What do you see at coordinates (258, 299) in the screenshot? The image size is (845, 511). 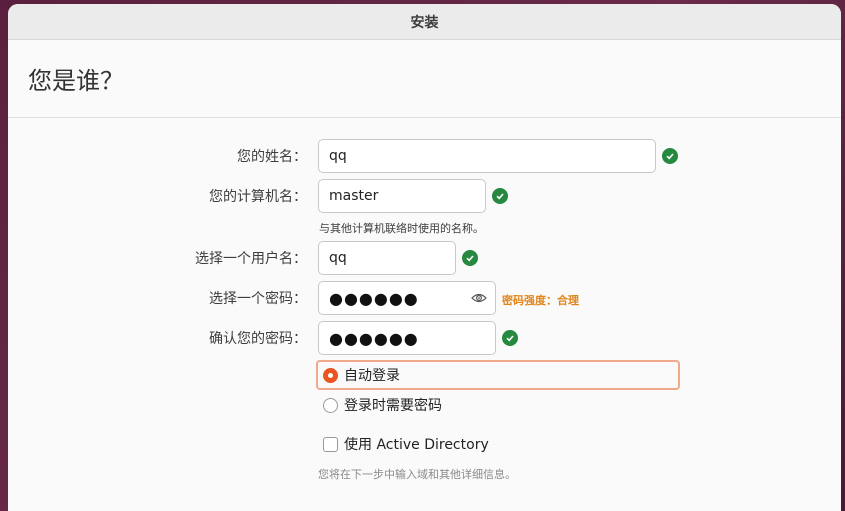 I see `password-label: 选择一个密码：` at bounding box center [258, 299].